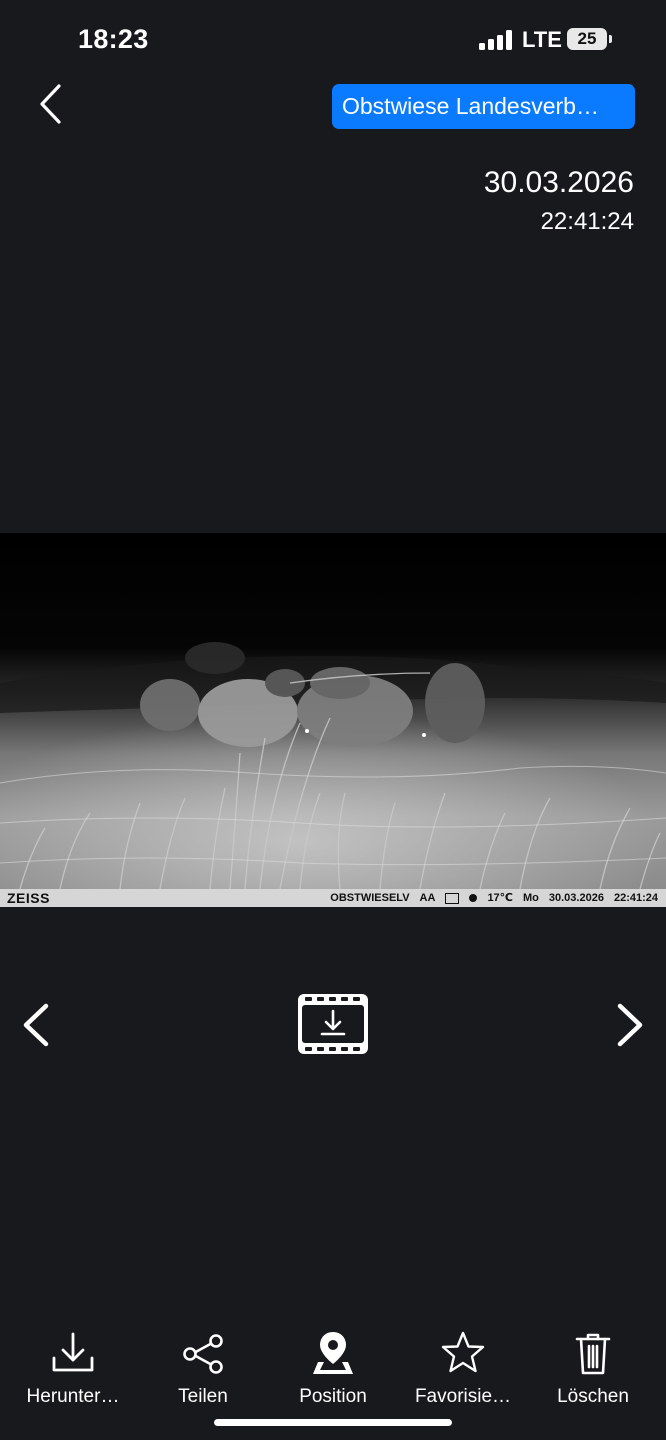 This screenshot has width=666, height=1440. I want to click on camera-name: OBSTWIESELV, so click(370, 898).